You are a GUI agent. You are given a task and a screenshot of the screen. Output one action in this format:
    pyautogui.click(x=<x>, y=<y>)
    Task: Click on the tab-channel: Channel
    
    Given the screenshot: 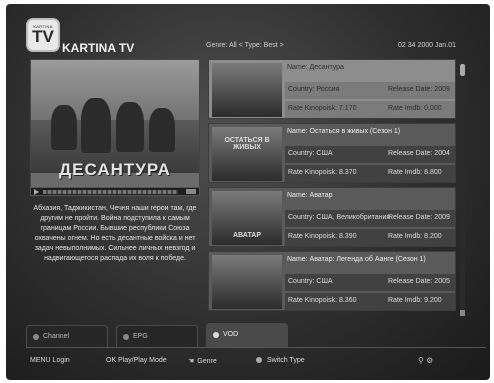 What is the action you would take?
    pyautogui.click(x=67, y=336)
    